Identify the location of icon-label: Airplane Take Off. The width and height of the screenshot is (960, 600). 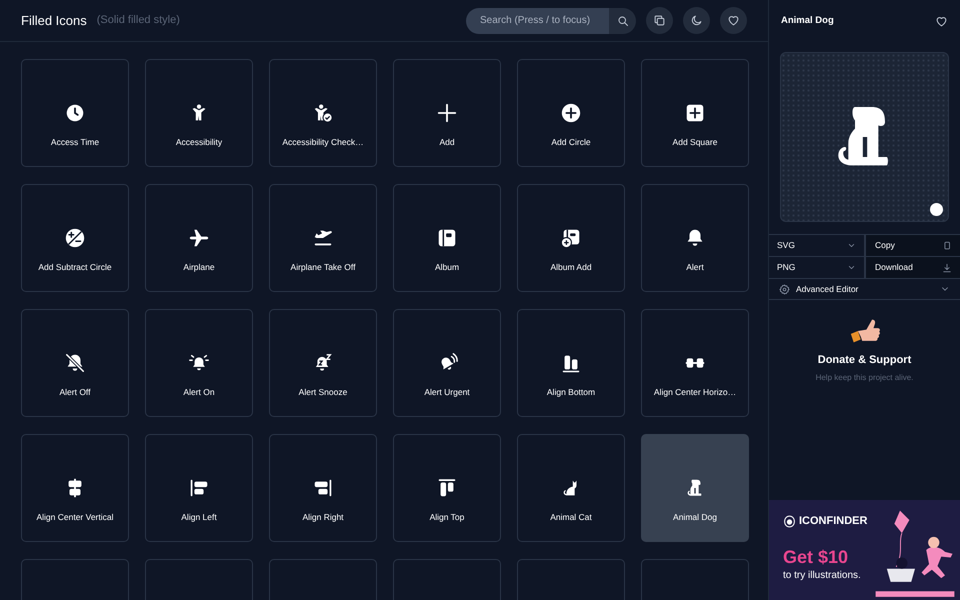
(323, 267).